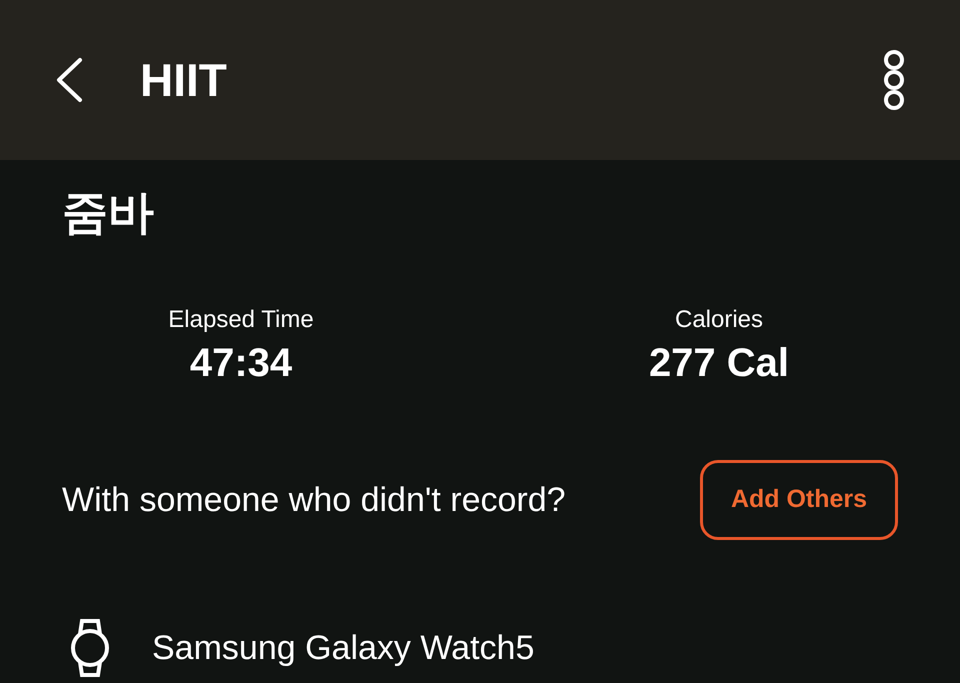  I want to click on companion-question: With someone who didn't record?, so click(314, 500).